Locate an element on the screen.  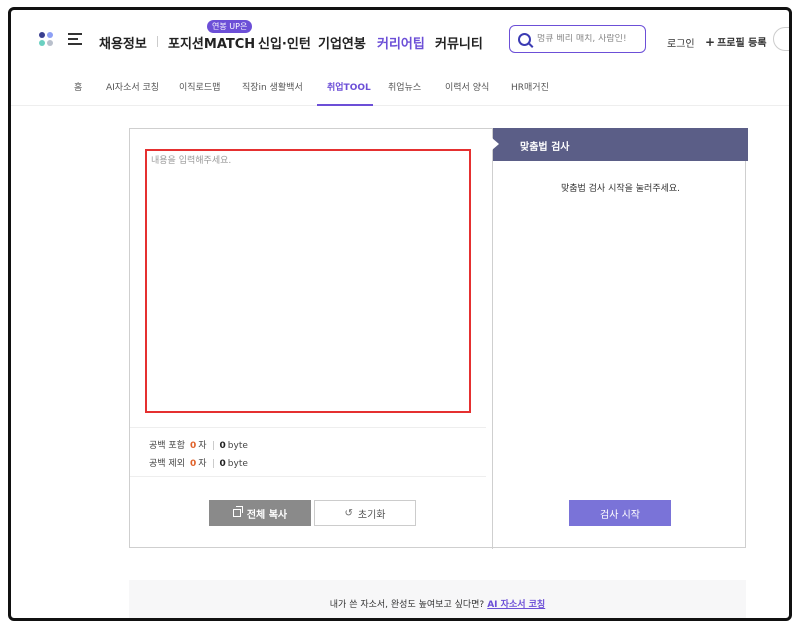
subnav-item-office-life: 직장in 생활백서 is located at coordinates (272, 86).